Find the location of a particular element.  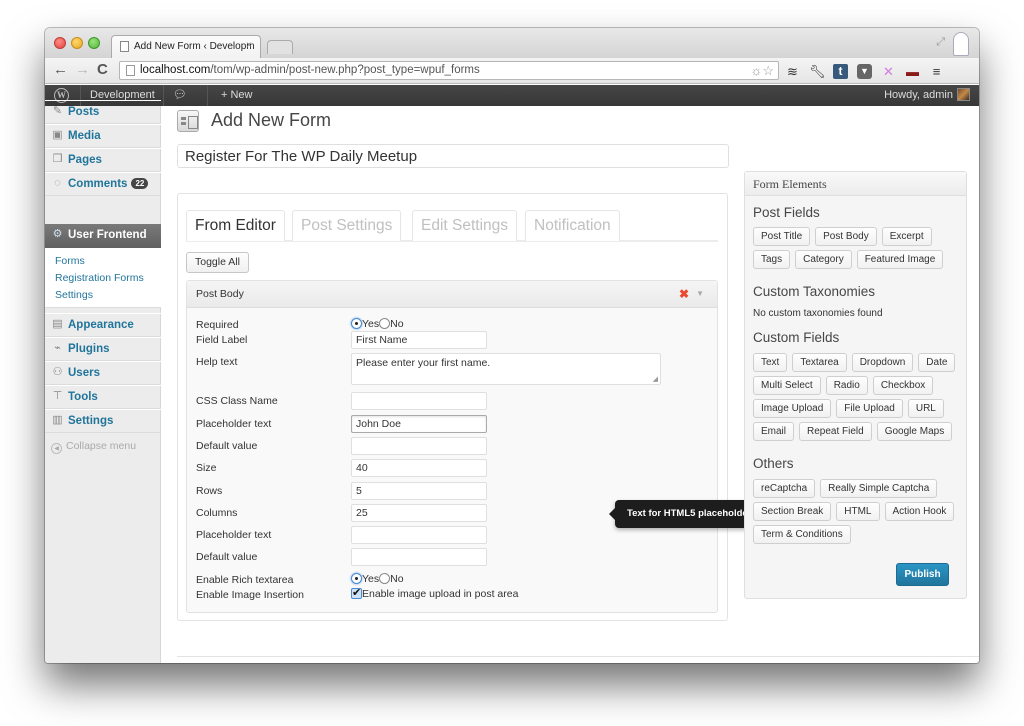

zoom-window-button is located at coordinates (94, 43).